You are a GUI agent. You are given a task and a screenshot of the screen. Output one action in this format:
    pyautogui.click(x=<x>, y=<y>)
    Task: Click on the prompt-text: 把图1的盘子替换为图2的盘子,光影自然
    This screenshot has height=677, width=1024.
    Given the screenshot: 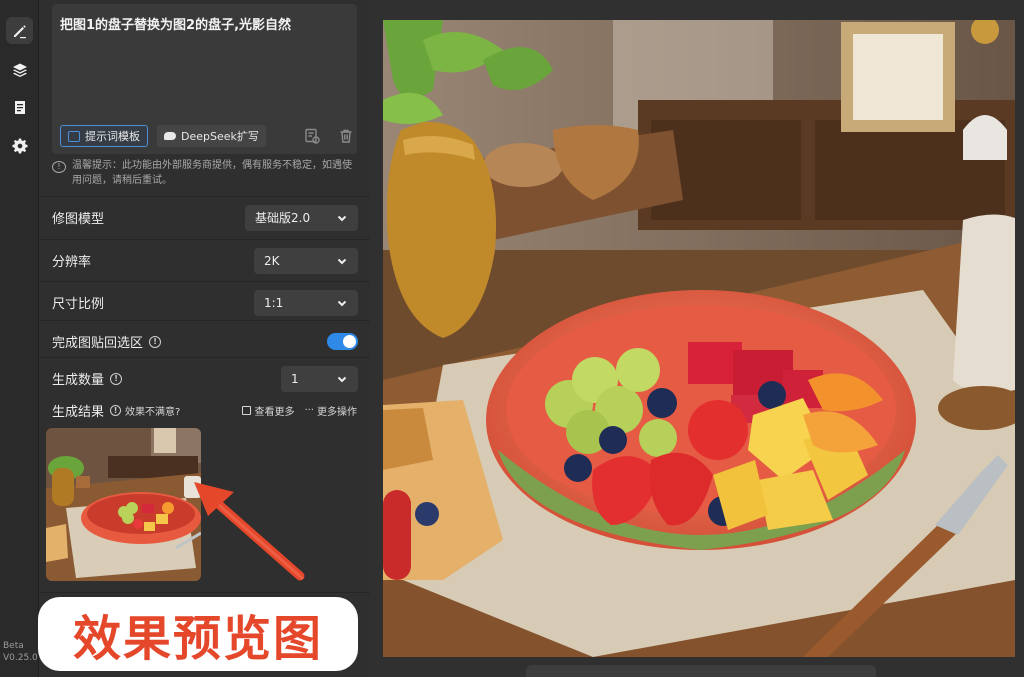 What is the action you would take?
    pyautogui.click(x=175, y=23)
    